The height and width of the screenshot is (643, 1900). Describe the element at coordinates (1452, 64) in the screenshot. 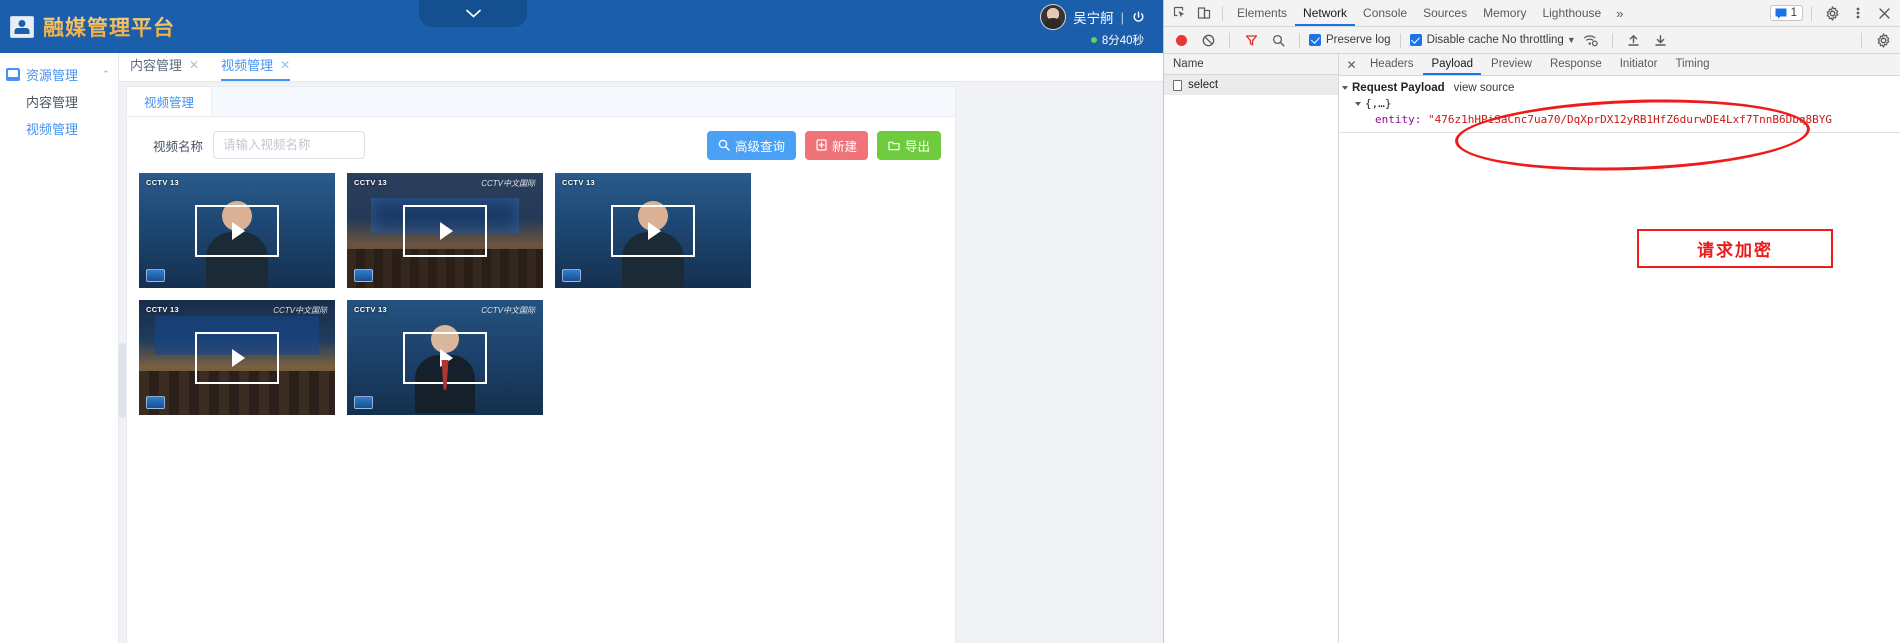

I see `tab-payload: Payload` at that location.